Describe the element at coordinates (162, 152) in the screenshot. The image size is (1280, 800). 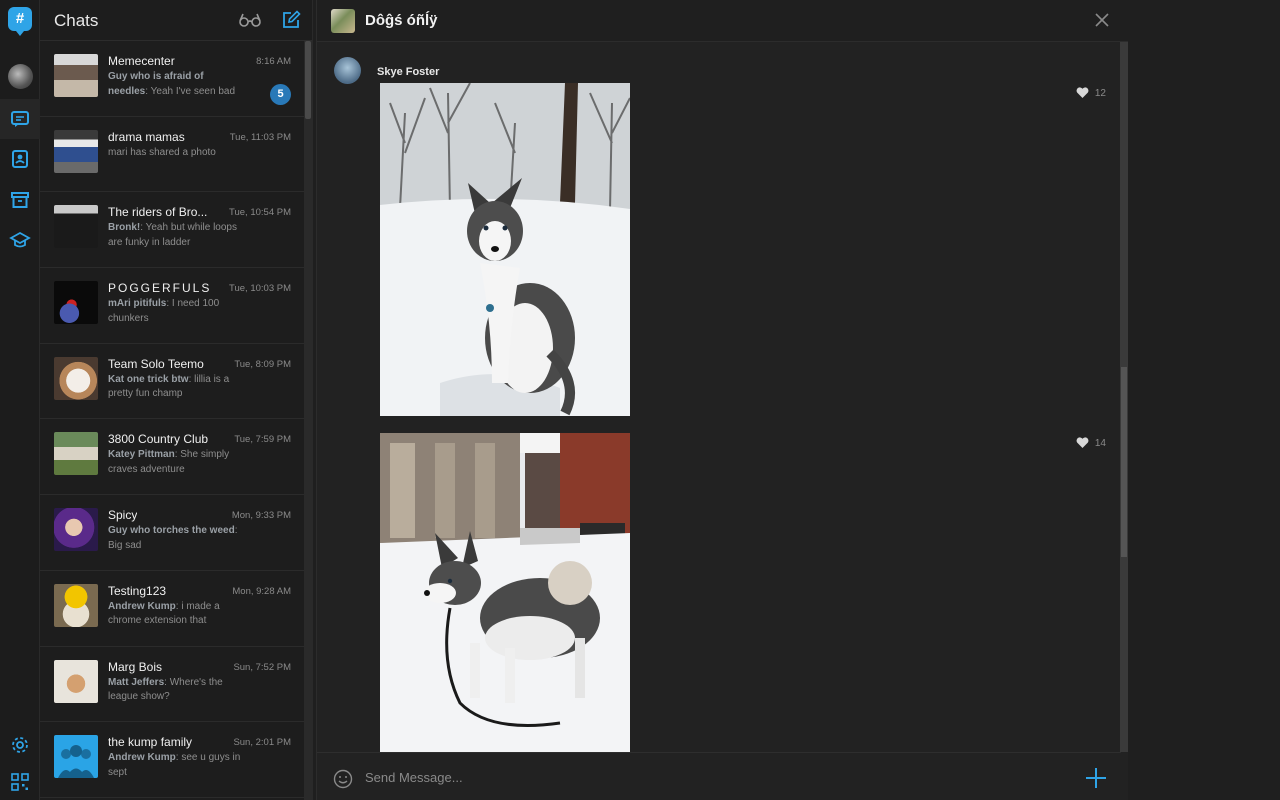
I see `preview-text: mari has shared a photo` at that location.